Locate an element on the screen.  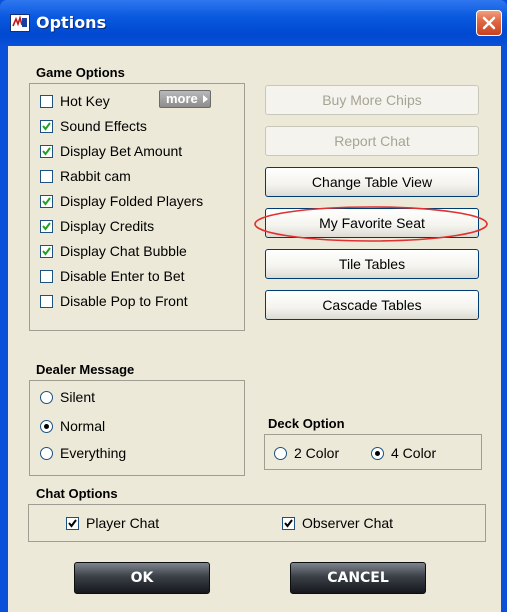
ok-button: OK is located at coordinates (142, 578).